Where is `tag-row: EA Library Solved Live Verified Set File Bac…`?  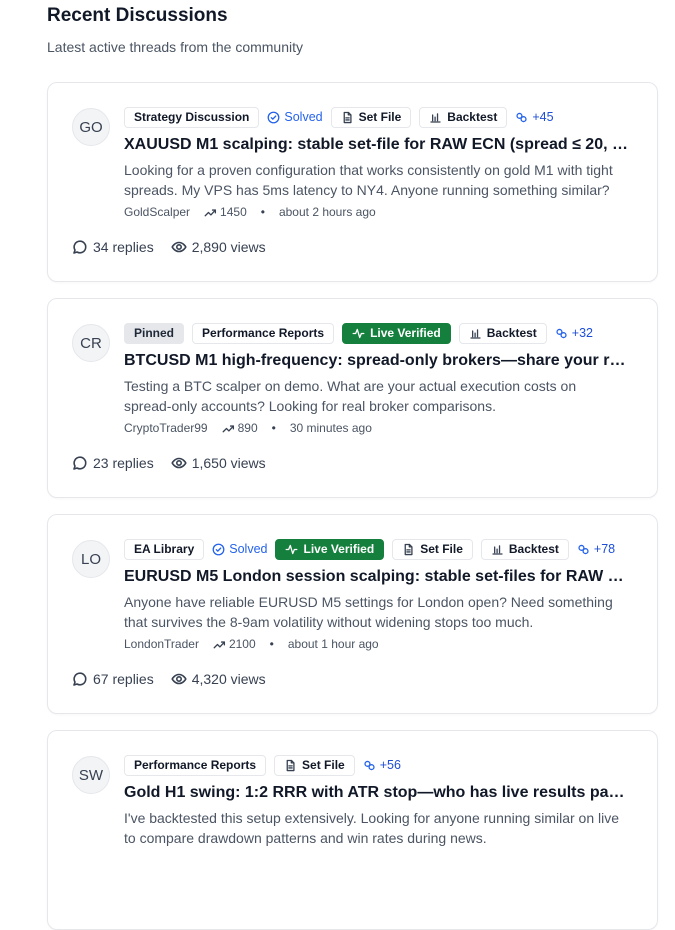 tag-row: EA Library Solved Live Verified Set File Bac… is located at coordinates (379, 549).